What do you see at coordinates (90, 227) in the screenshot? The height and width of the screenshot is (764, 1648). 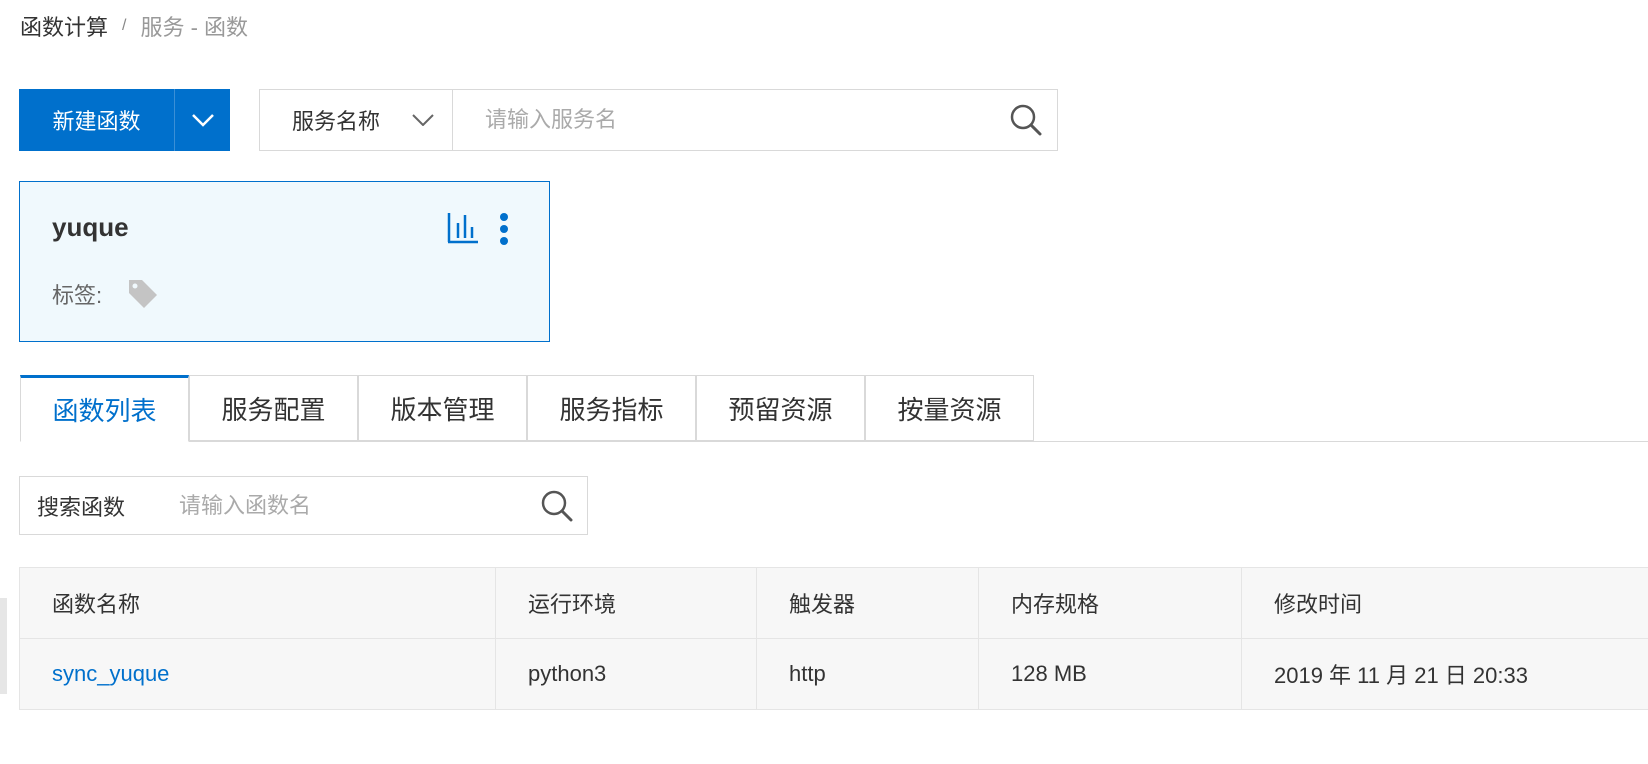 I see `service-name: yuque` at bounding box center [90, 227].